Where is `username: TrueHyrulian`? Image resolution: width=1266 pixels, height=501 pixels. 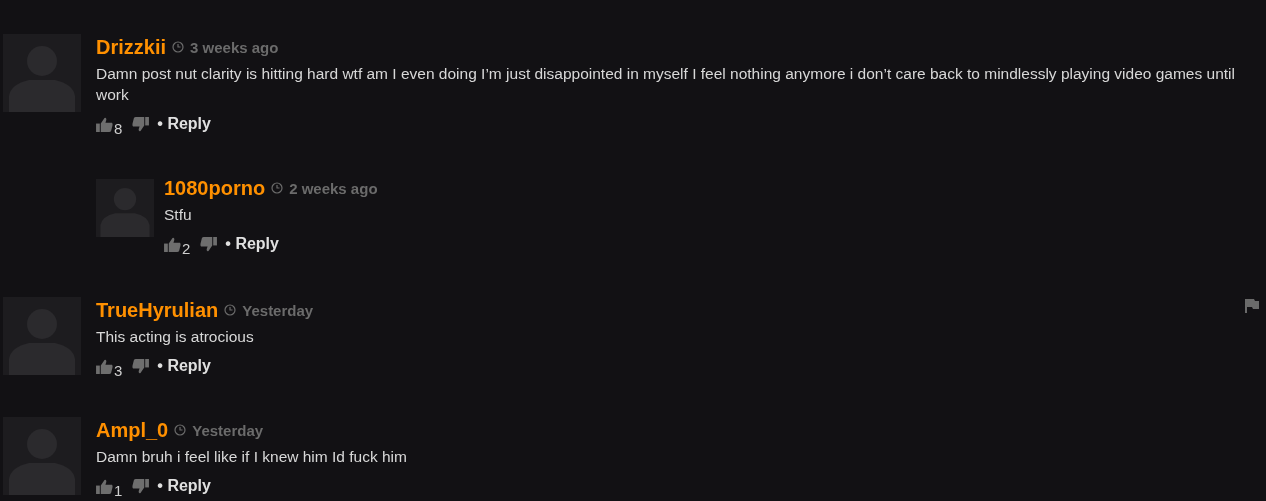
username: TrueHyrulian is located at coordinates (157, 310).